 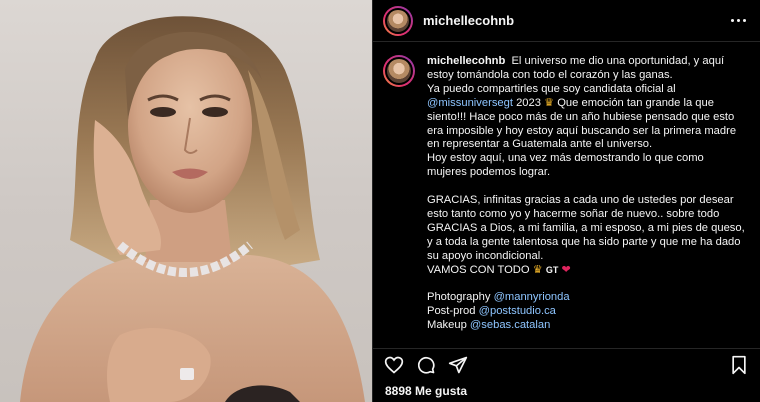 I want to click on mention-missuniversegt: @missuniversegt, so click(x=470, y=103).